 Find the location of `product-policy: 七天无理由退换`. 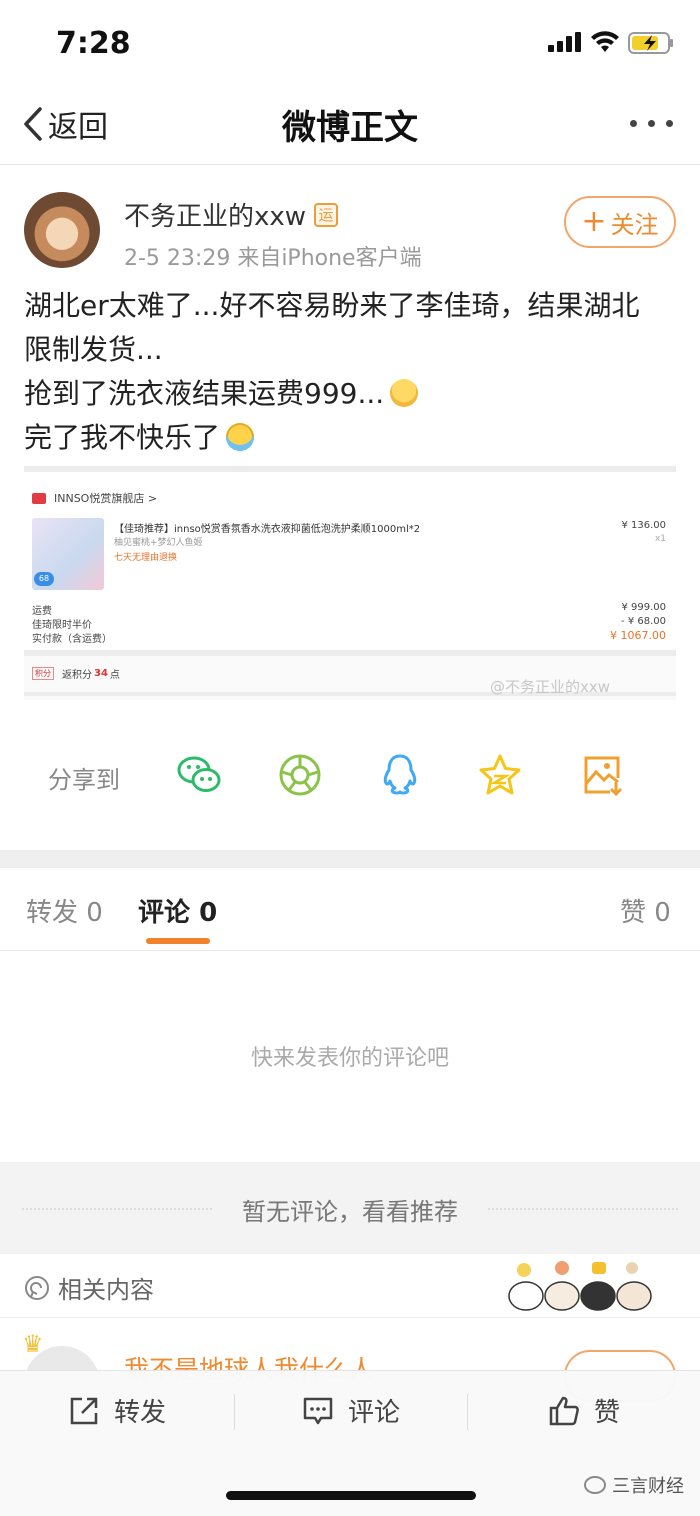

product-policy: 七天无理由退换 is located at coordinates (146, 558).